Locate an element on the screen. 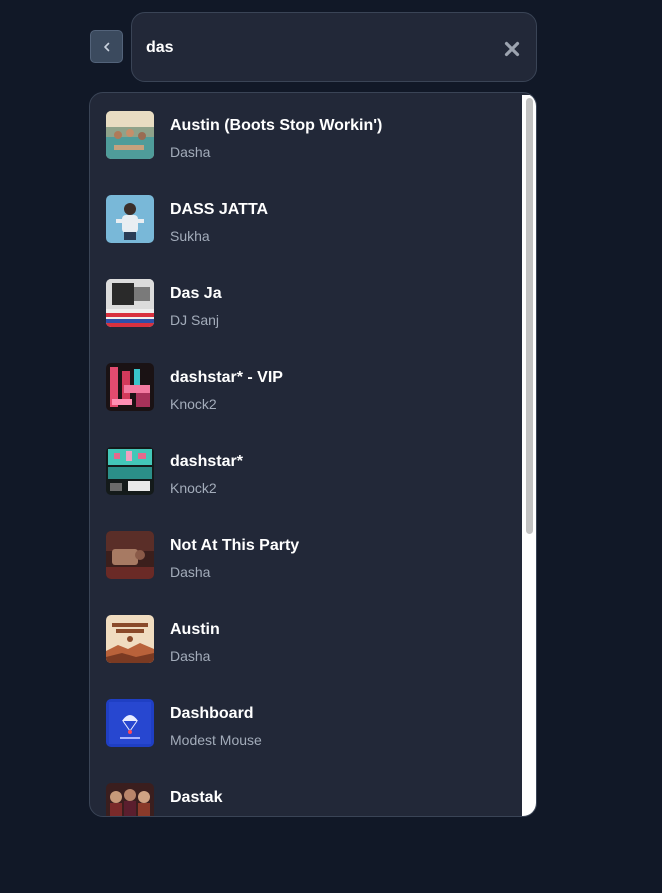  search-box is located at coordinates (334, 47).